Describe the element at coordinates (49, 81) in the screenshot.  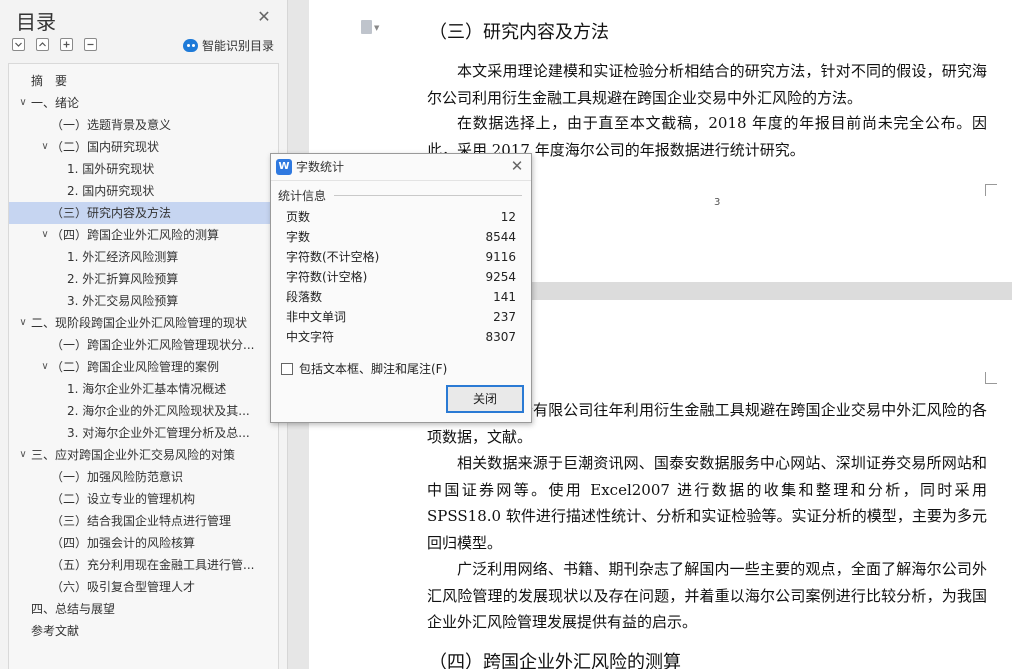
I see `toc-item-label: 摘 要` at that location.